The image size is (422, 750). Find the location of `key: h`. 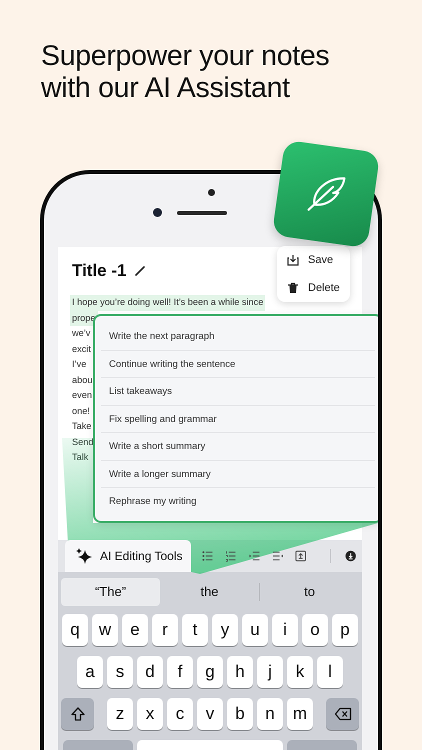

key: h is located at coordinates (240, 672).